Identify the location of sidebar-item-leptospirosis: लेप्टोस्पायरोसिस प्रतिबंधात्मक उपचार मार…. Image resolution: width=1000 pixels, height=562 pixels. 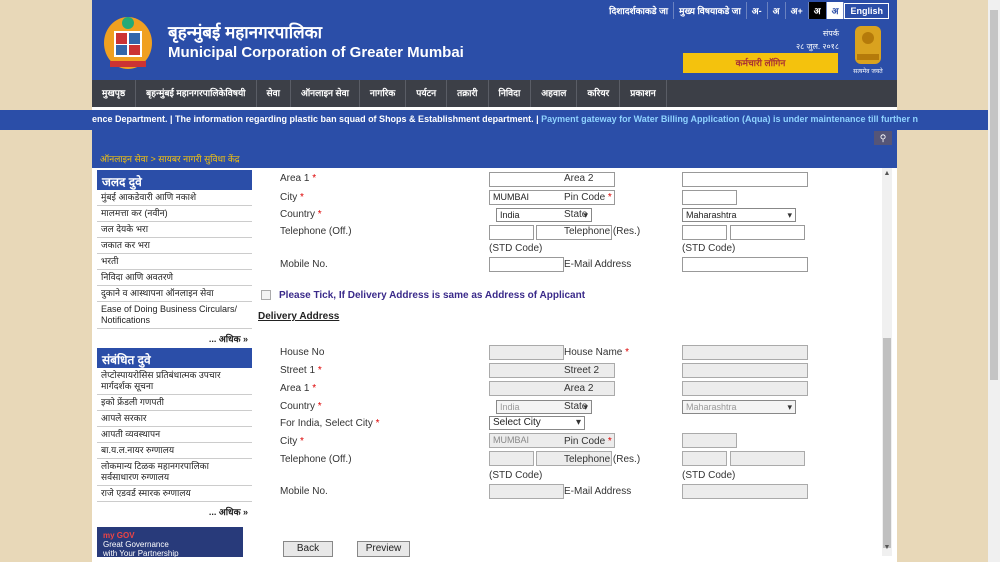
(174, 381).